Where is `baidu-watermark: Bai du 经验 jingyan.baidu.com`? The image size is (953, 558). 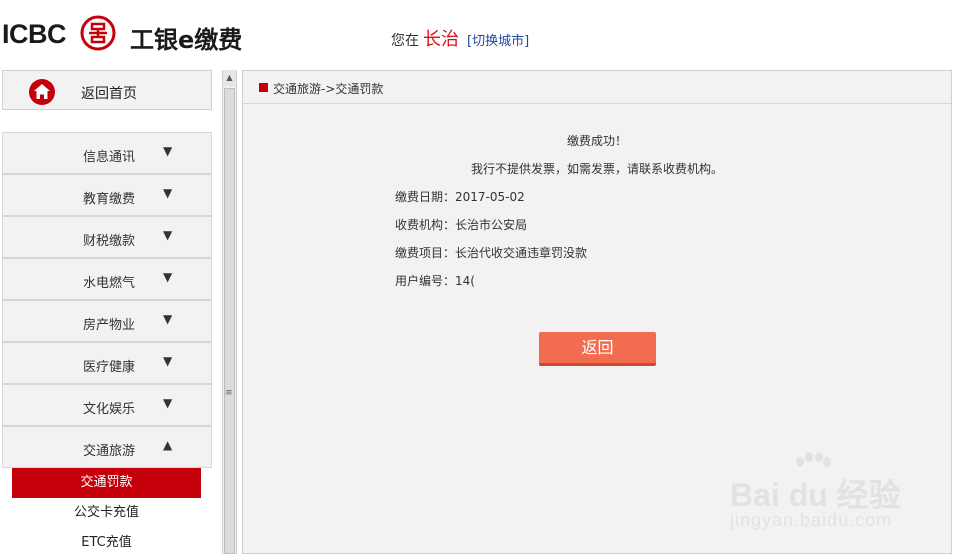
baidu-watermark: Bai du 经验 jingyan.baidu.com is located at coordinates (835, 497).